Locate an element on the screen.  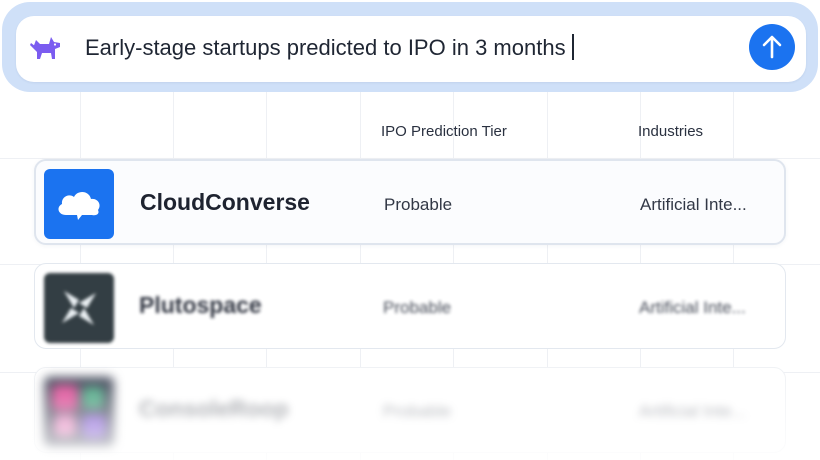
company-name: ConsoleRoop is located at coordinates (214, 409).